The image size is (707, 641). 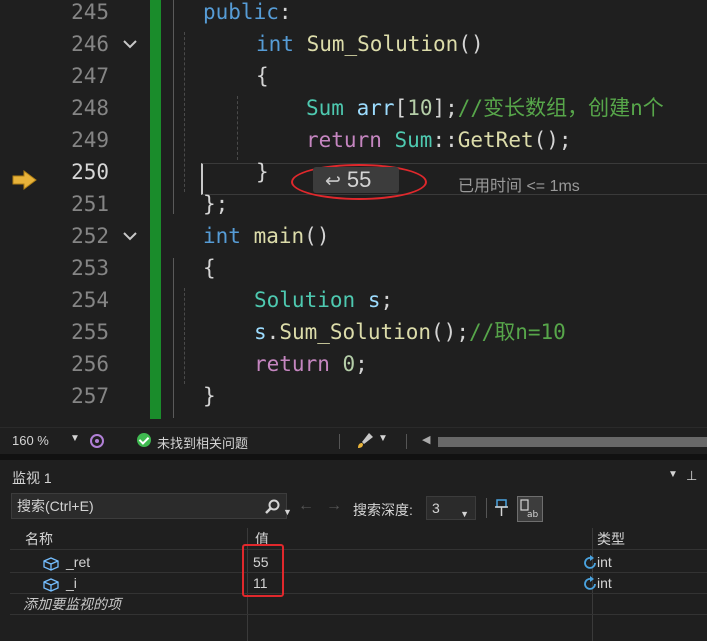 I want to click on hex-display-button: ab, so click(x=530, y=509).